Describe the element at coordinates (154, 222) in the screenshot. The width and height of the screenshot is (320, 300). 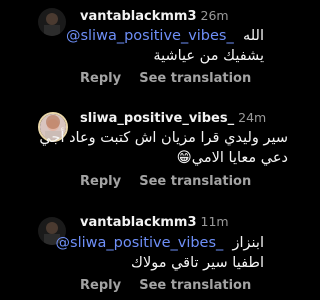
I see `username: vantablackmm3 11m` at that location.